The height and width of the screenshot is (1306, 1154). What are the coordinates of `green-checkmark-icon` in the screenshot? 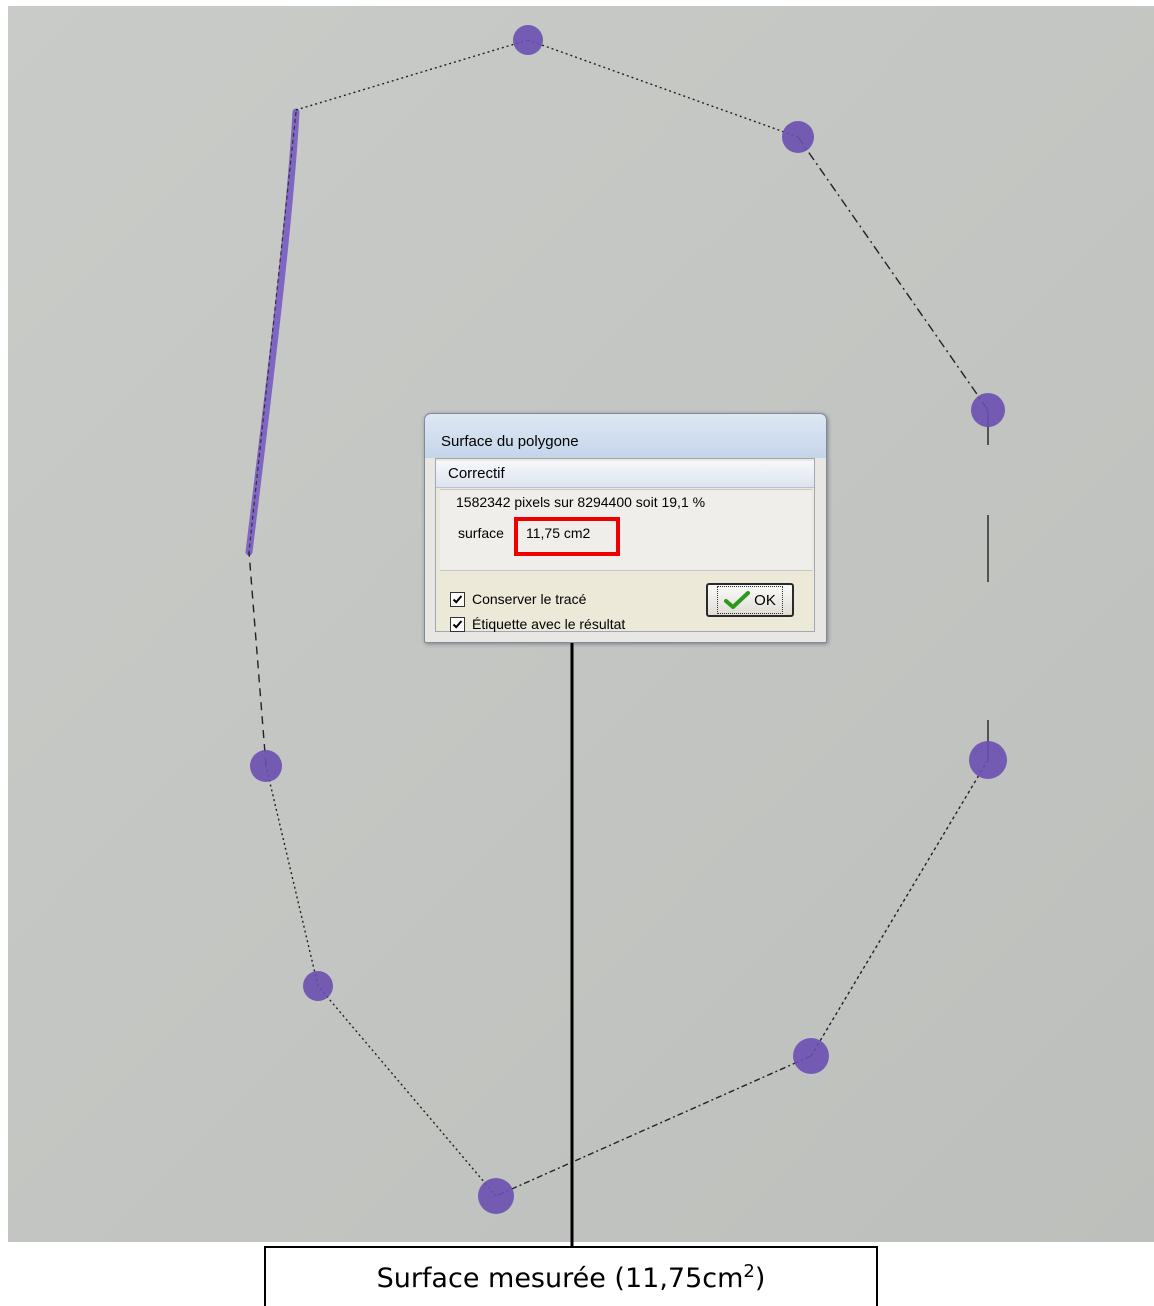 It's located at (737, 600).